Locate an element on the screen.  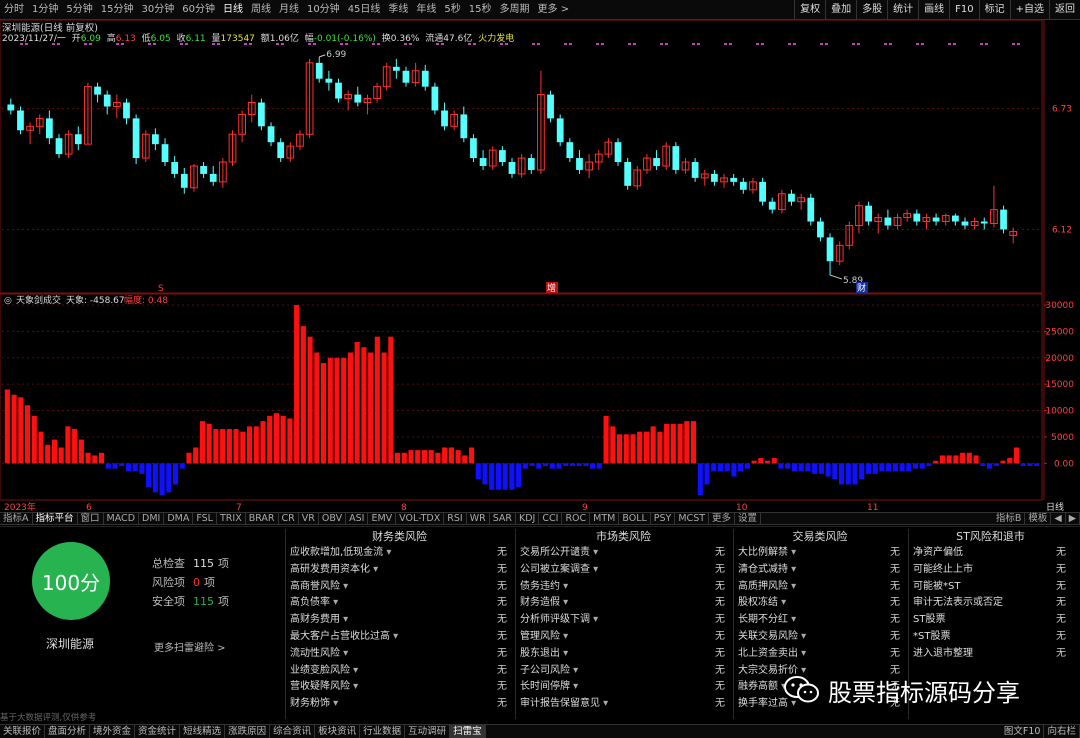
risk-item-status: 无 is located at coordinates (895, 552).